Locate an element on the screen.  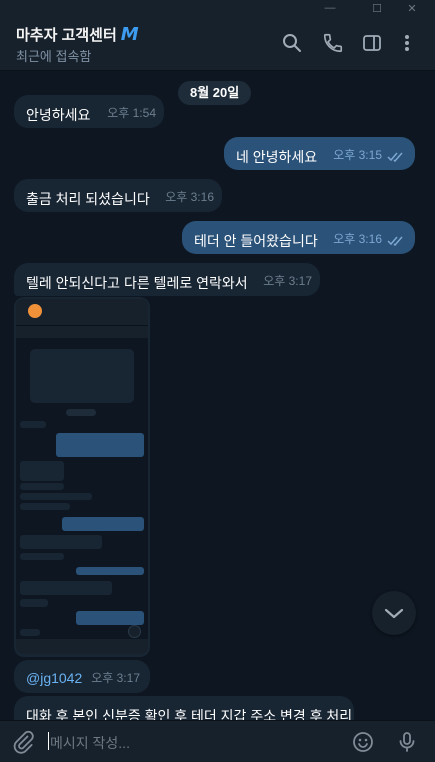
verified-badge-icon: M is located at coordinates (129, 34).